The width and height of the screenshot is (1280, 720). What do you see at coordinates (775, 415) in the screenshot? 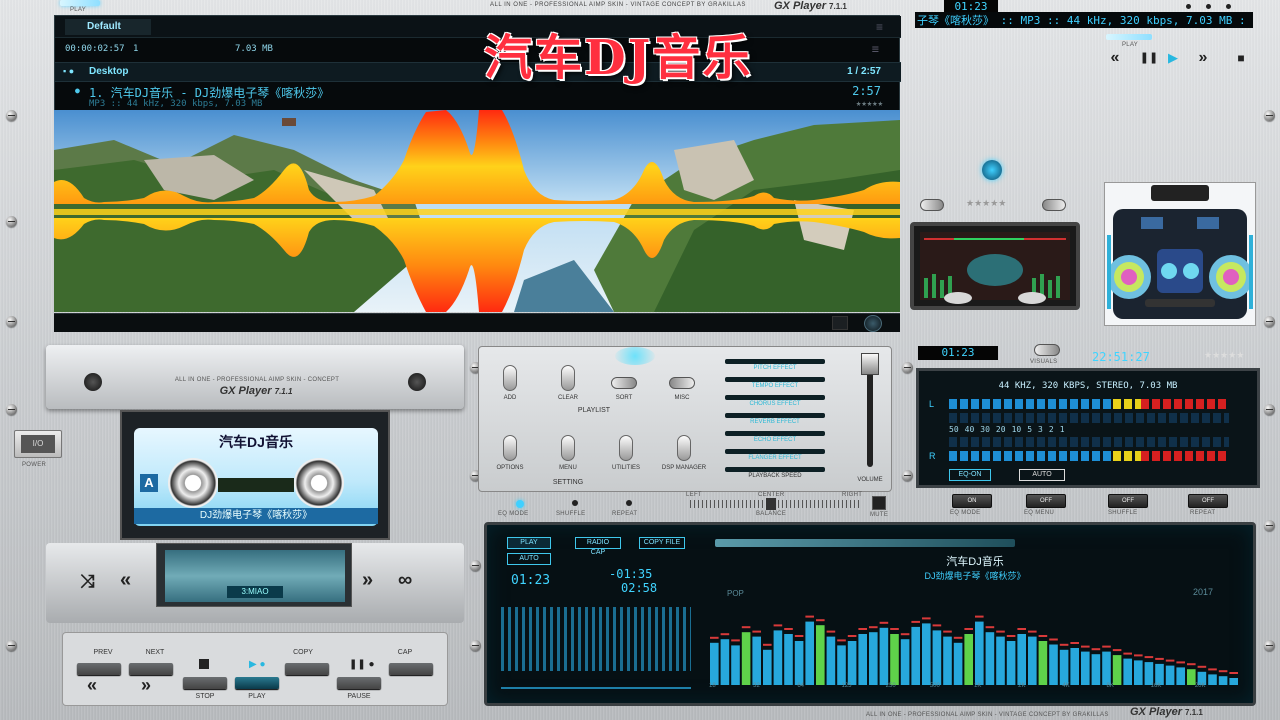
I see `reverb-effect-bar` at bounding box center [775, 415].